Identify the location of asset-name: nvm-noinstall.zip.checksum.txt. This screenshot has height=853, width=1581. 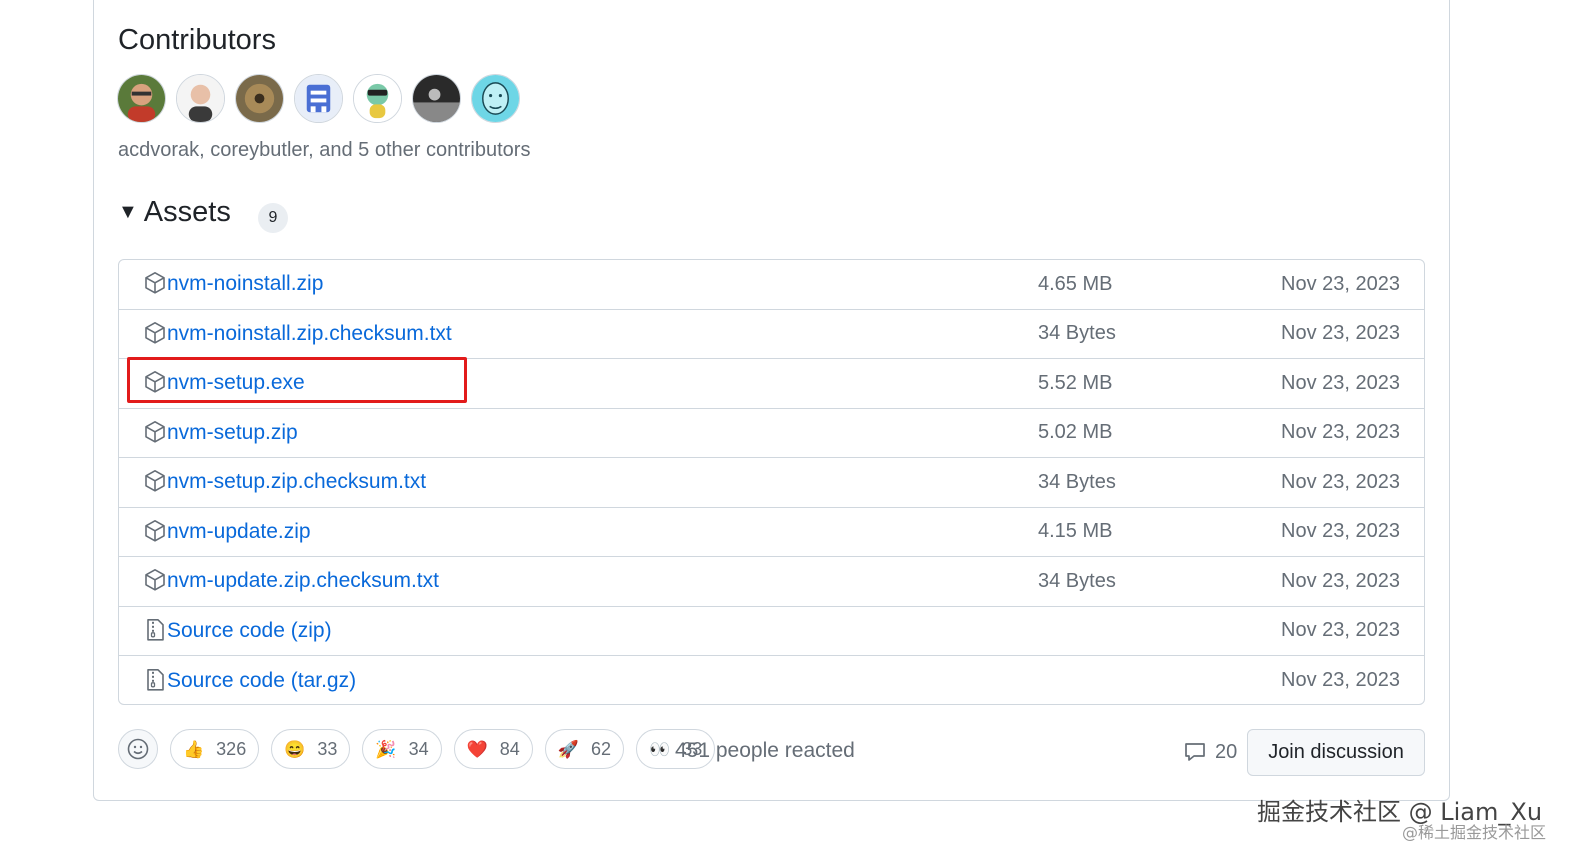
(309, 333).